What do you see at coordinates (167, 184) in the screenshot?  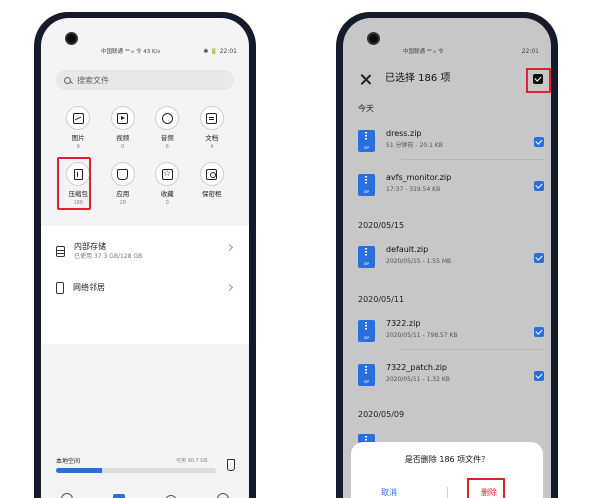 I see `category-favorites: 收藏 0` at bounding box center [167, 184].